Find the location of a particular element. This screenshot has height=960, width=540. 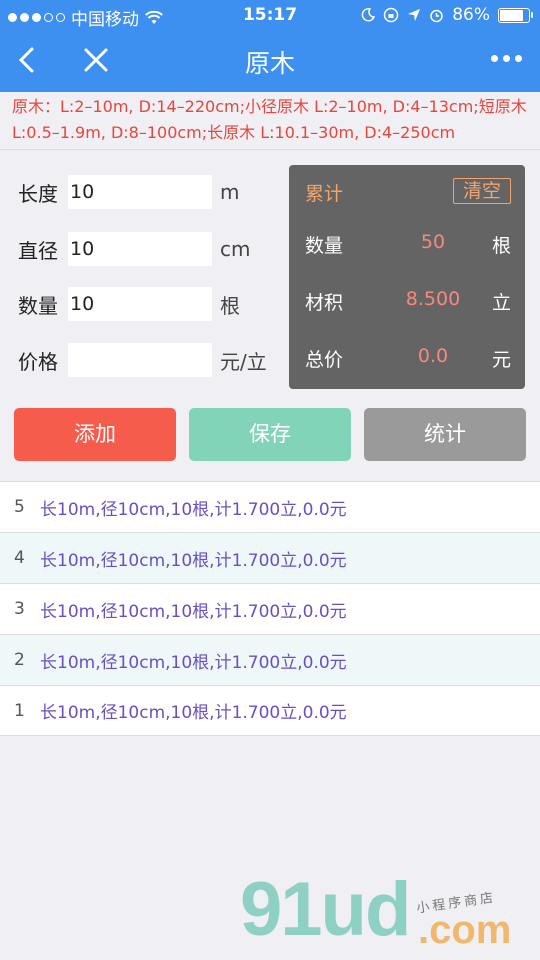

summary-row-count: 数量 50 根 is located at coordinates (408, 245).